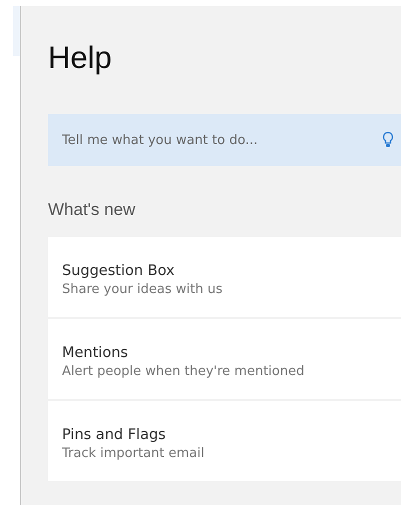 Image resolution: width=401 pixels, height=505 pixels. I want to click on news-item: Pins and Flags Track important email, so click(224, 441).